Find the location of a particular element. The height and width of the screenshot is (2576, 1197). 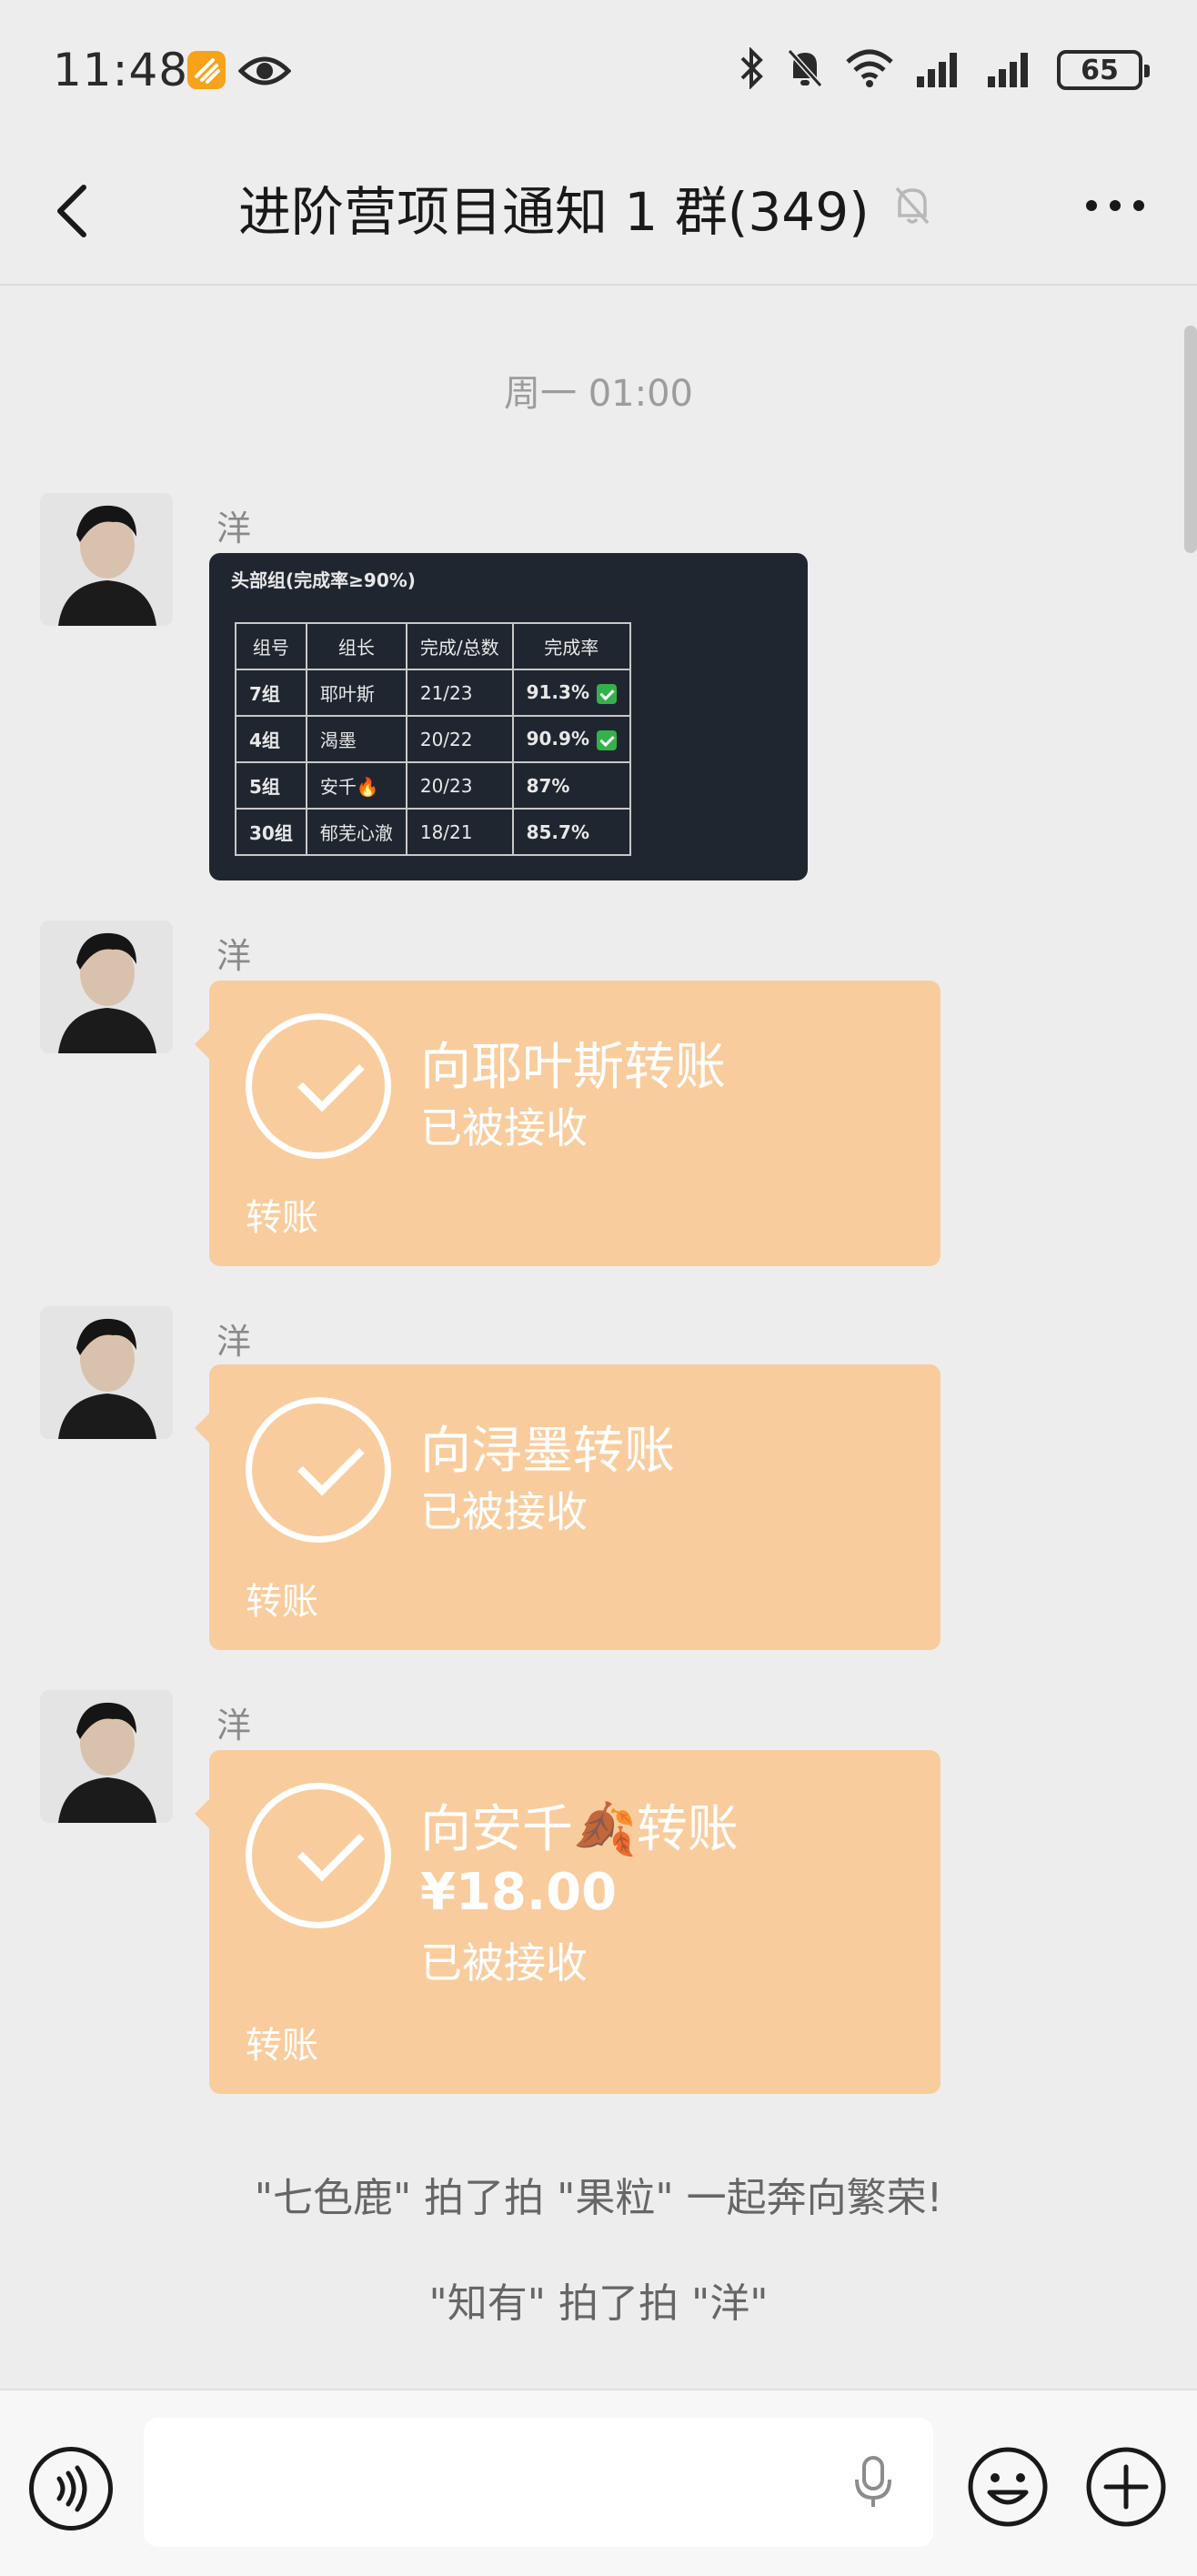

transfer-message: 向安千🍂转账 ¥18.00 已被接收 转账 is located at coordinates (567, 1922).